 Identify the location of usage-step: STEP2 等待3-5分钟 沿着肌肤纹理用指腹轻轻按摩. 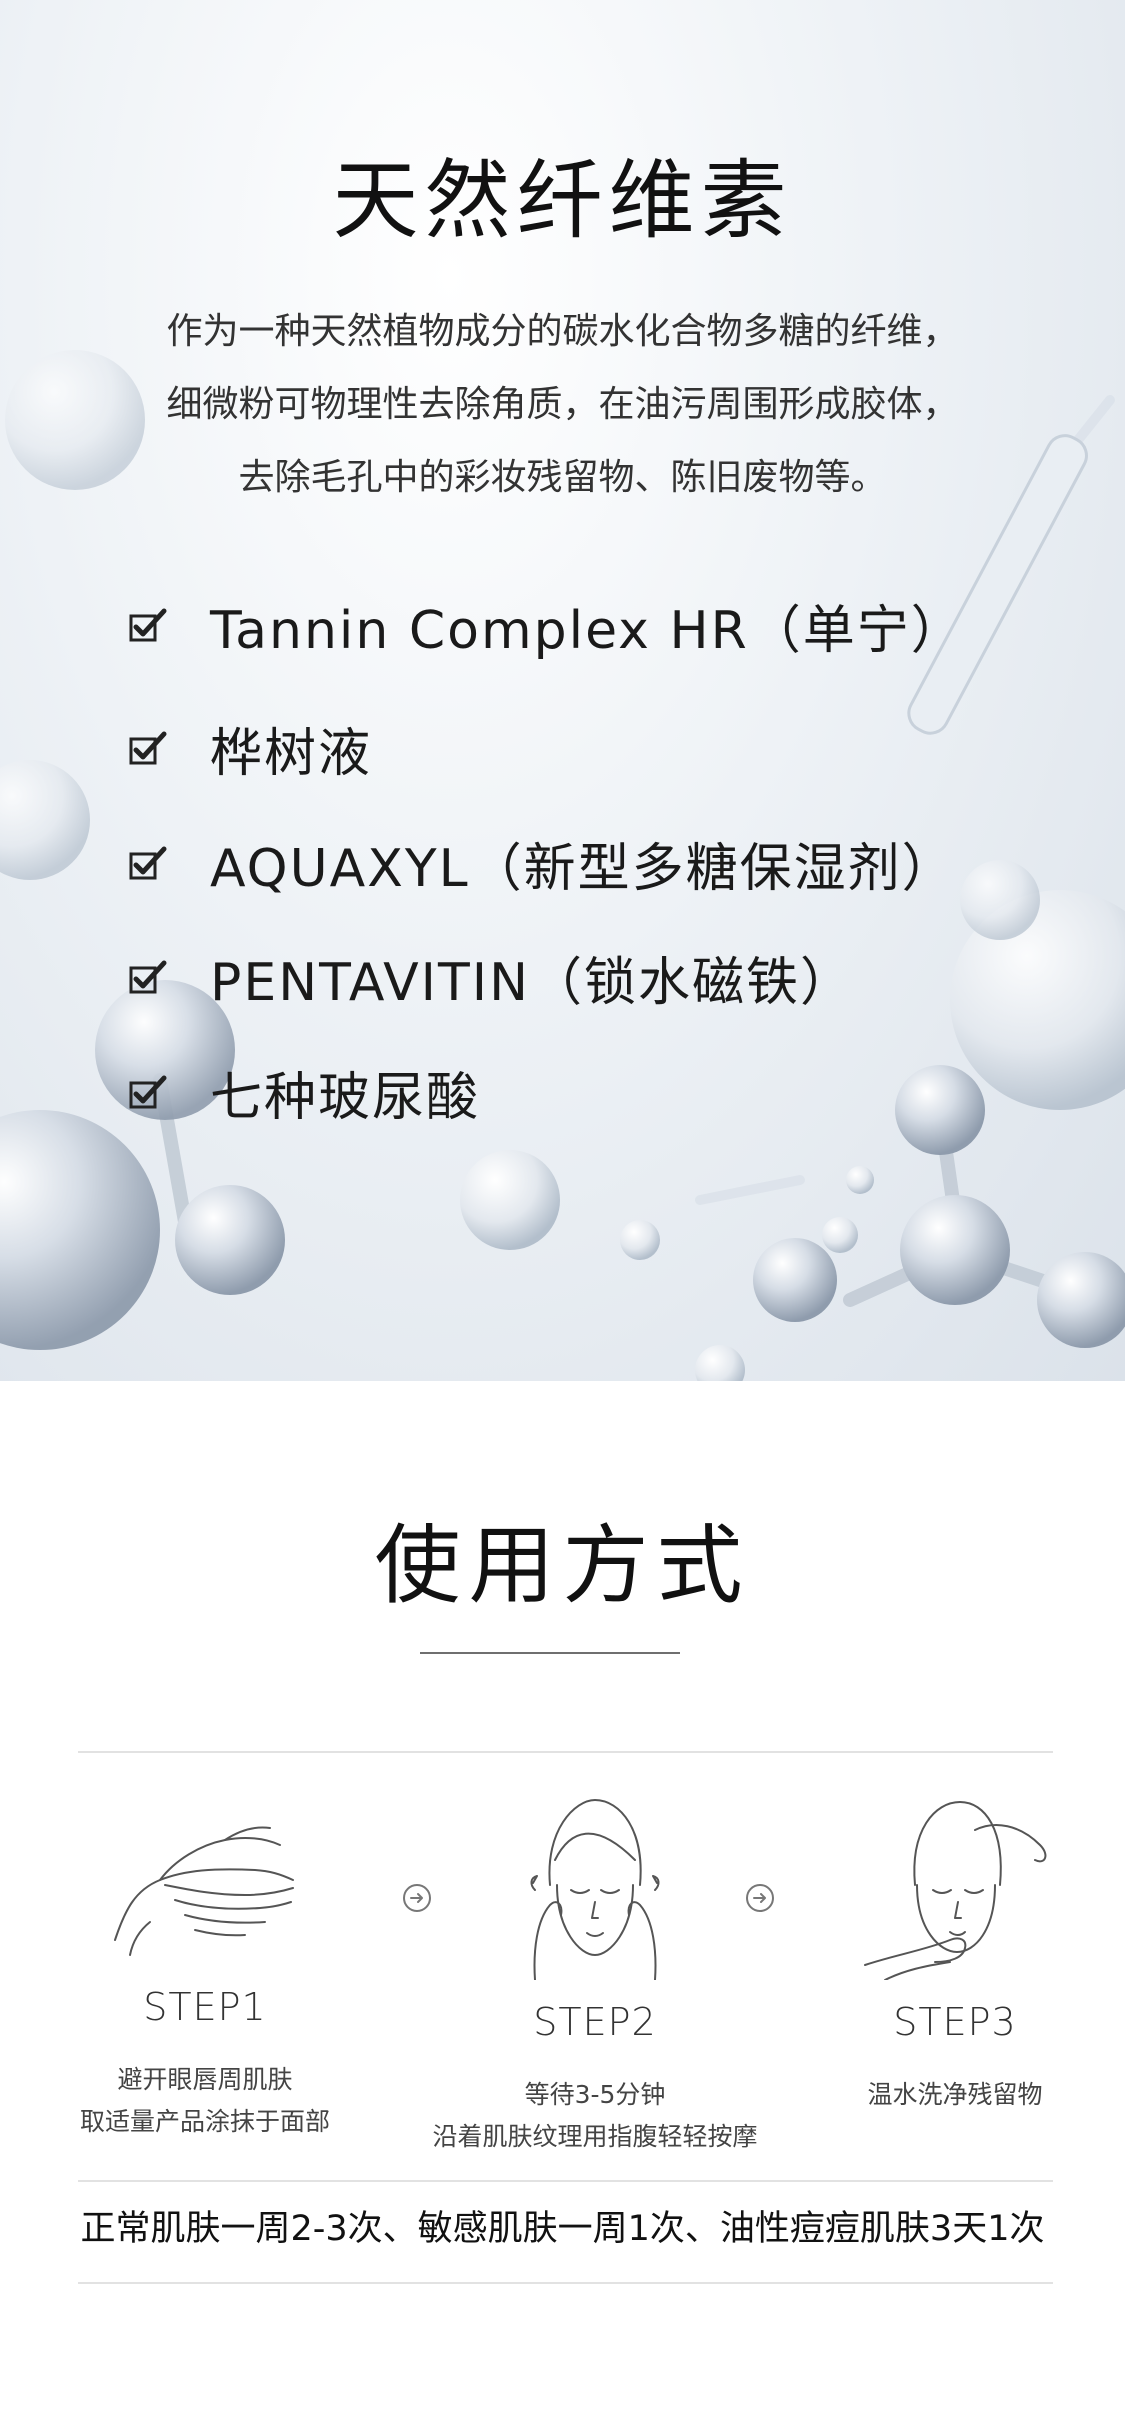
(595, 1974).